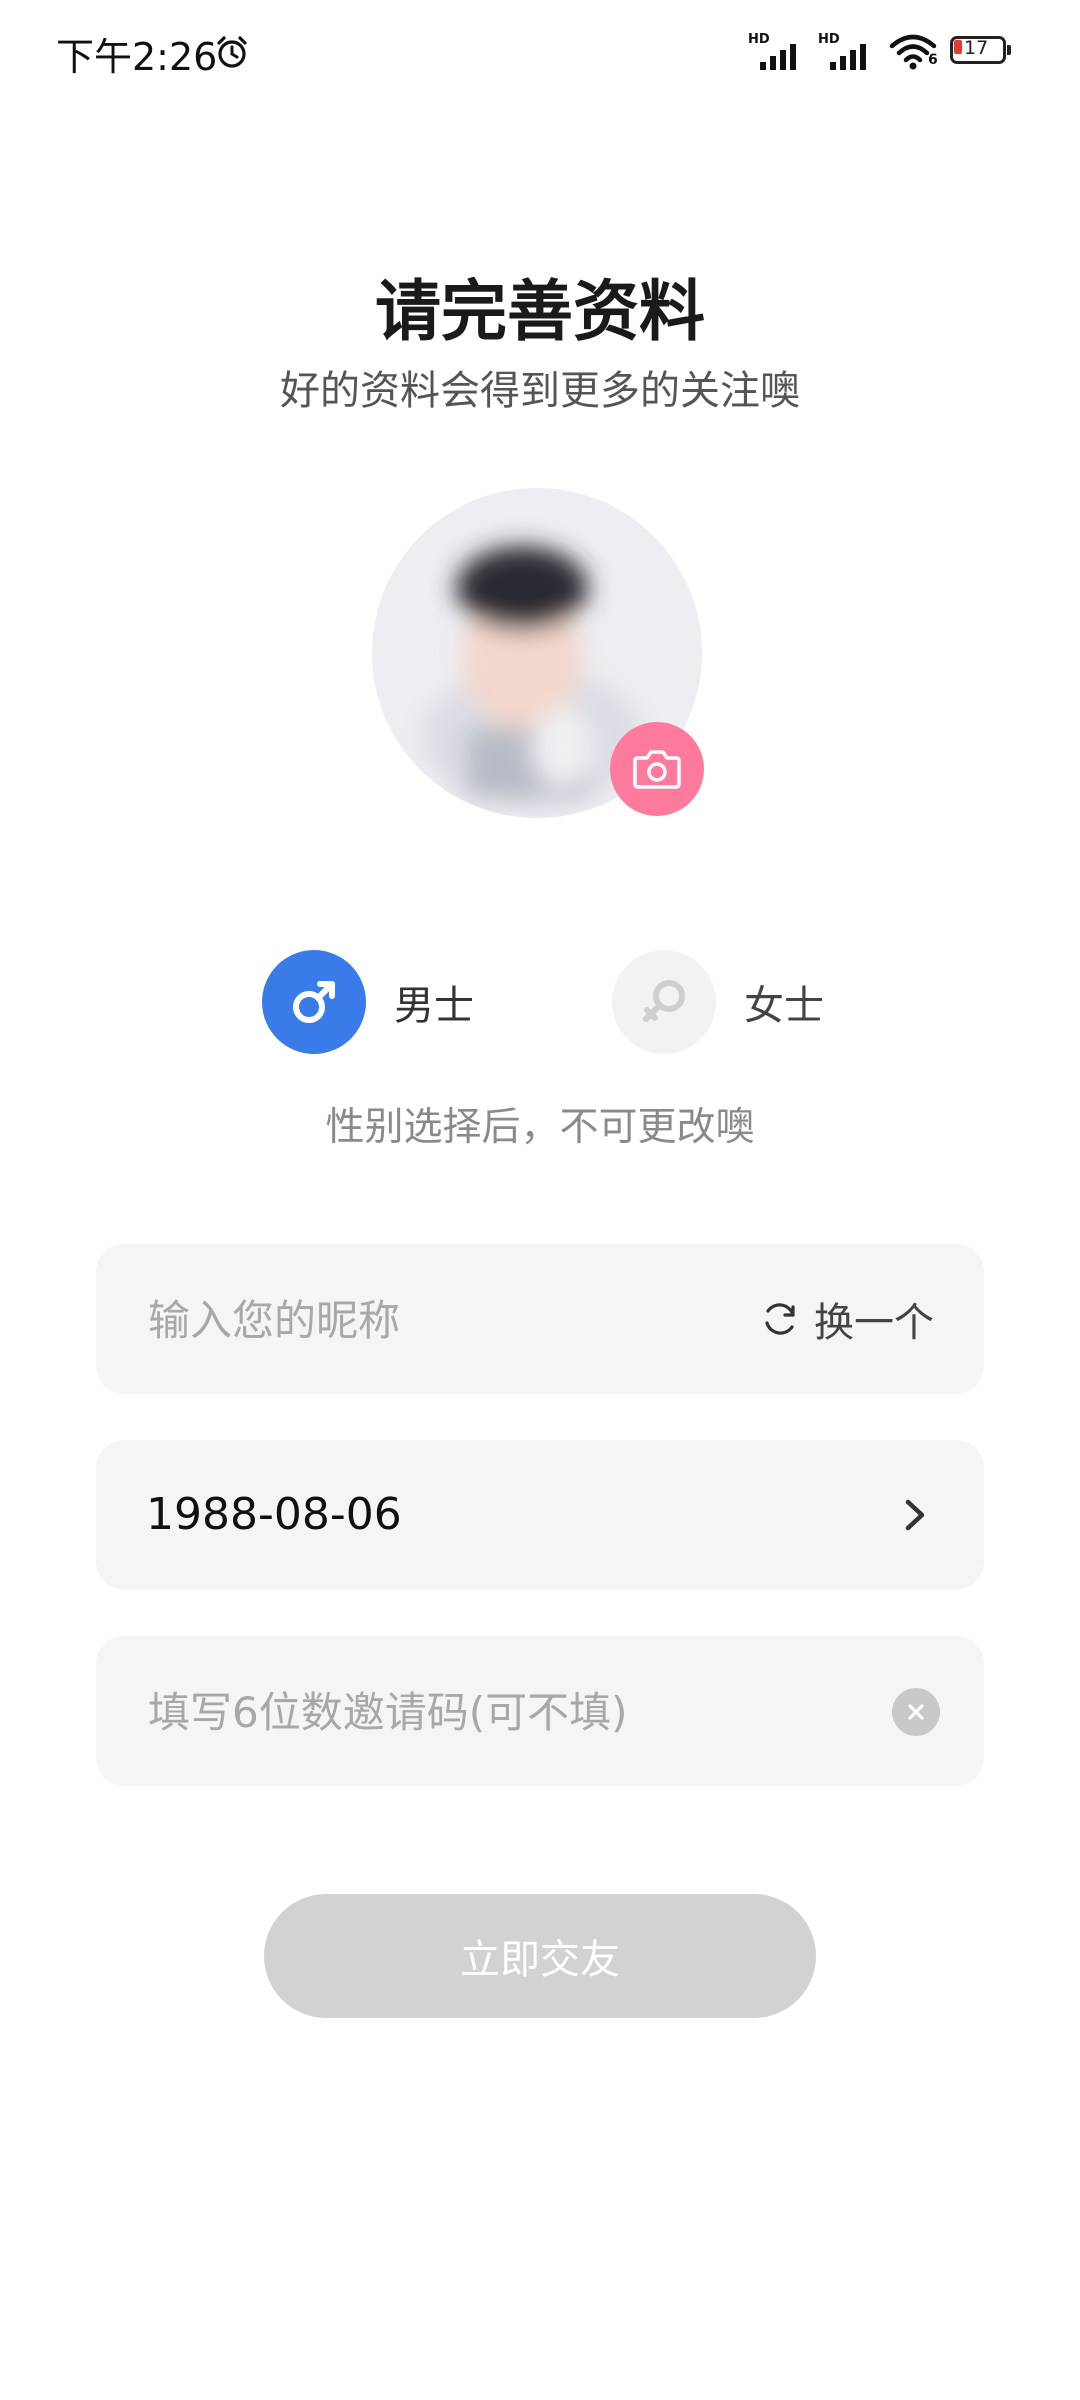  I want to click on nickname-field: 换一个, so click(540, 1320).